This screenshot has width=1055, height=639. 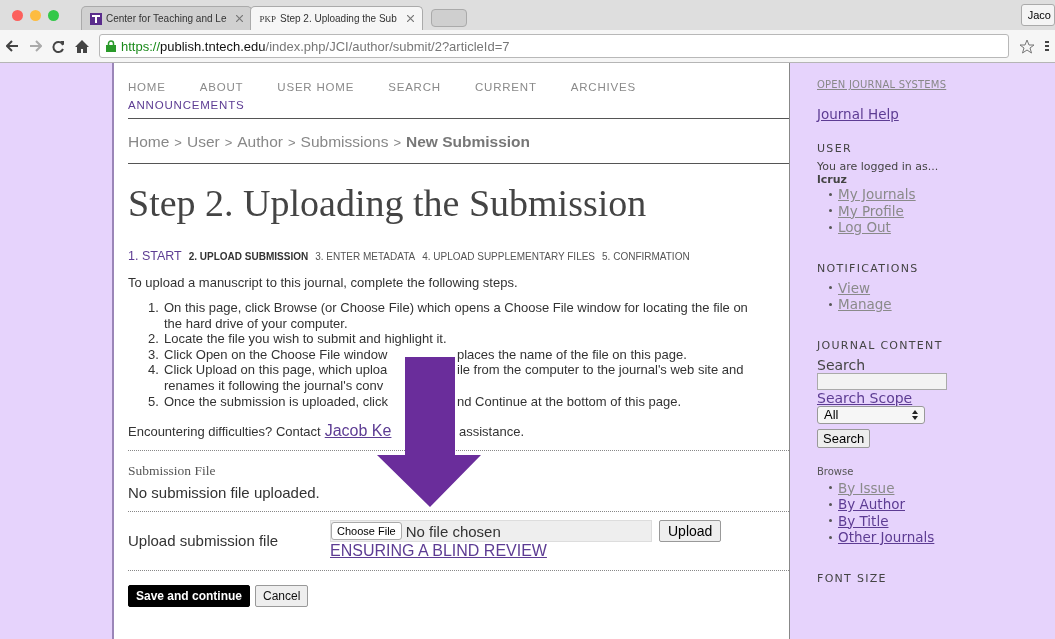 What do you see at coordinates (316, 87) in the screenshot?
I see `nav-link: USER HOME` at bounding box center [316, 87].